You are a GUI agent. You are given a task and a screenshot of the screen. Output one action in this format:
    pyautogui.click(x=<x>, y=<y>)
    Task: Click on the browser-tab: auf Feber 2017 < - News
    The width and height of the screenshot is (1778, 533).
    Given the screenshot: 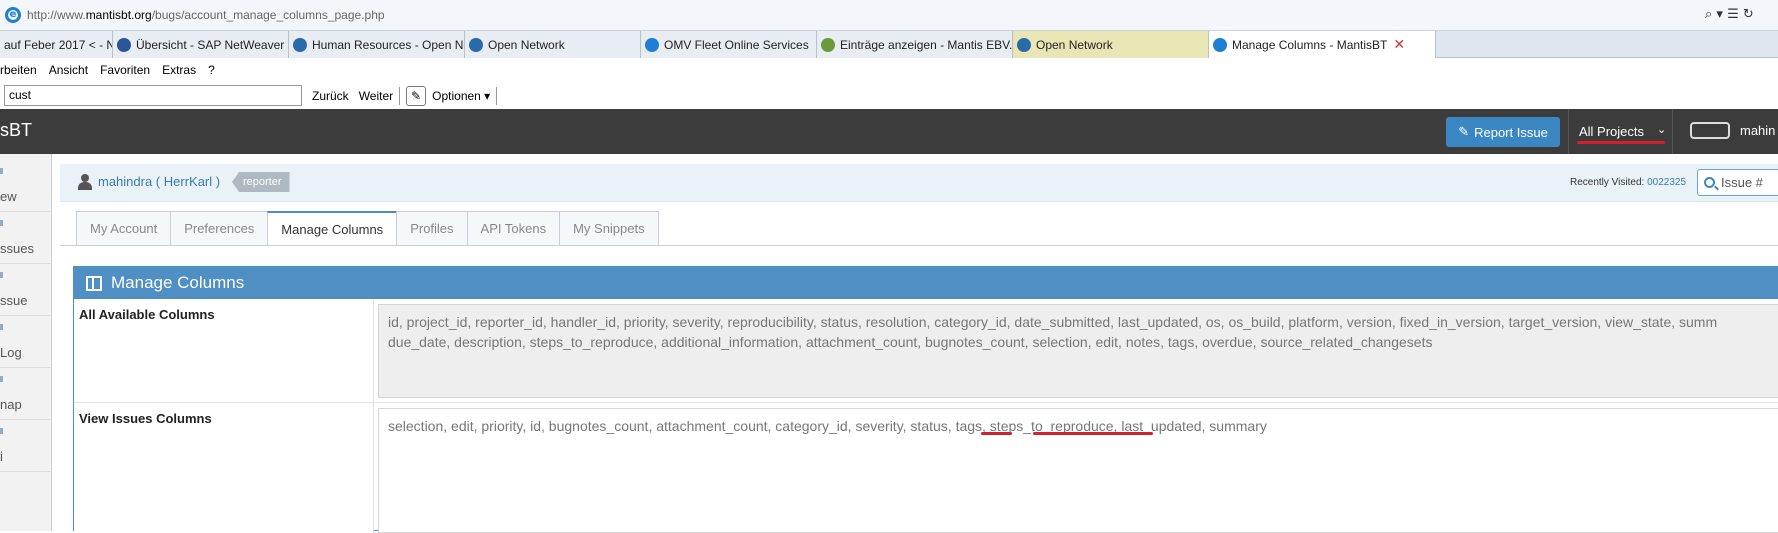 What is the action you would take?
    pyautogui.click(x=56, y=44)
    